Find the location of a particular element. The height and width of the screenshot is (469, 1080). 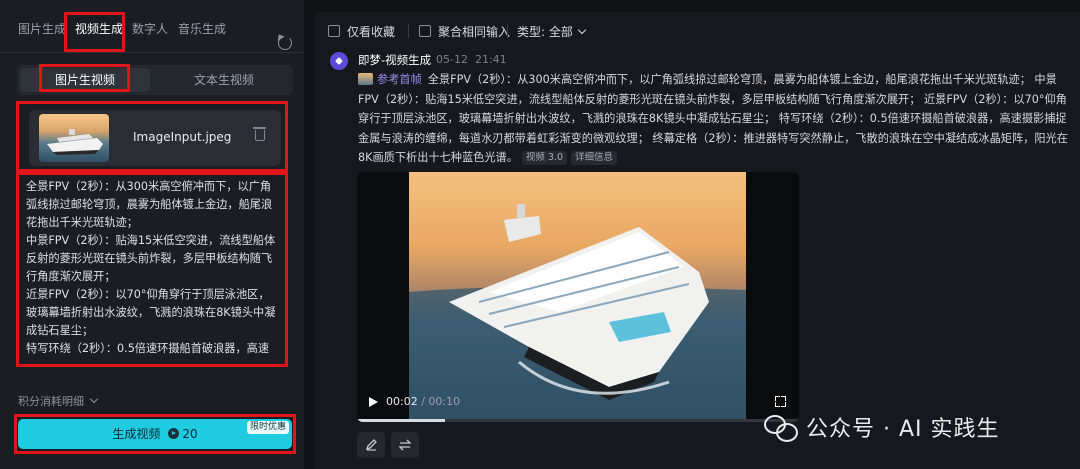

video-progress-bar is located at coordinates (578, 420).